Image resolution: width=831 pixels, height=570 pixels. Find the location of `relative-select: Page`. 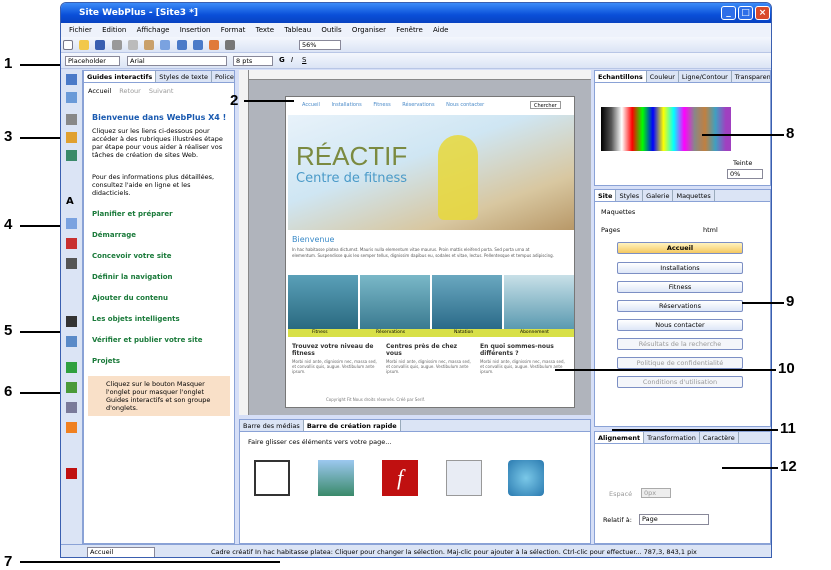

relative-select: Page is located at coordinates (674, 519).